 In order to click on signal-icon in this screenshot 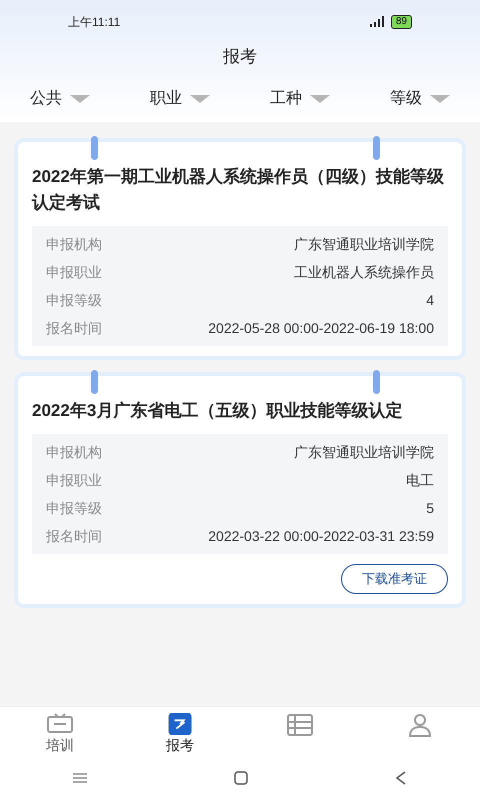, I will do `click(376, 22)`.